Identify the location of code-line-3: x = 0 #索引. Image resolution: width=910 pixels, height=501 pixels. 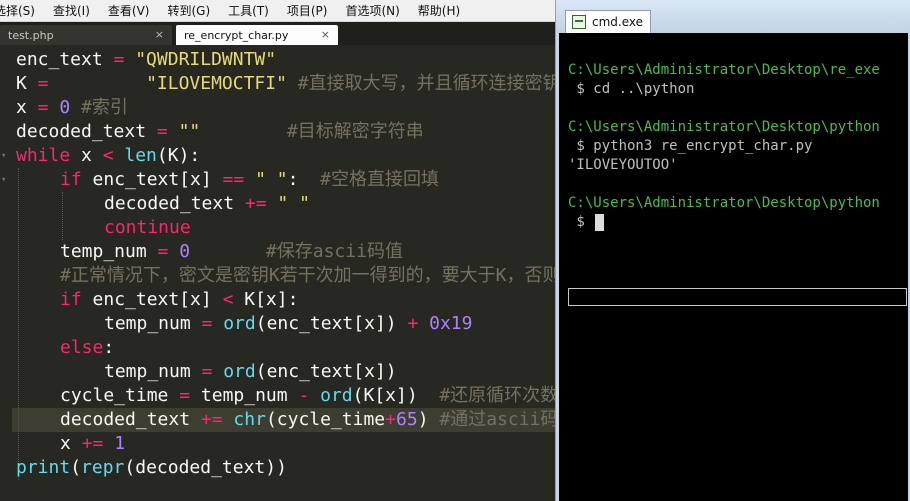
(72, 107).